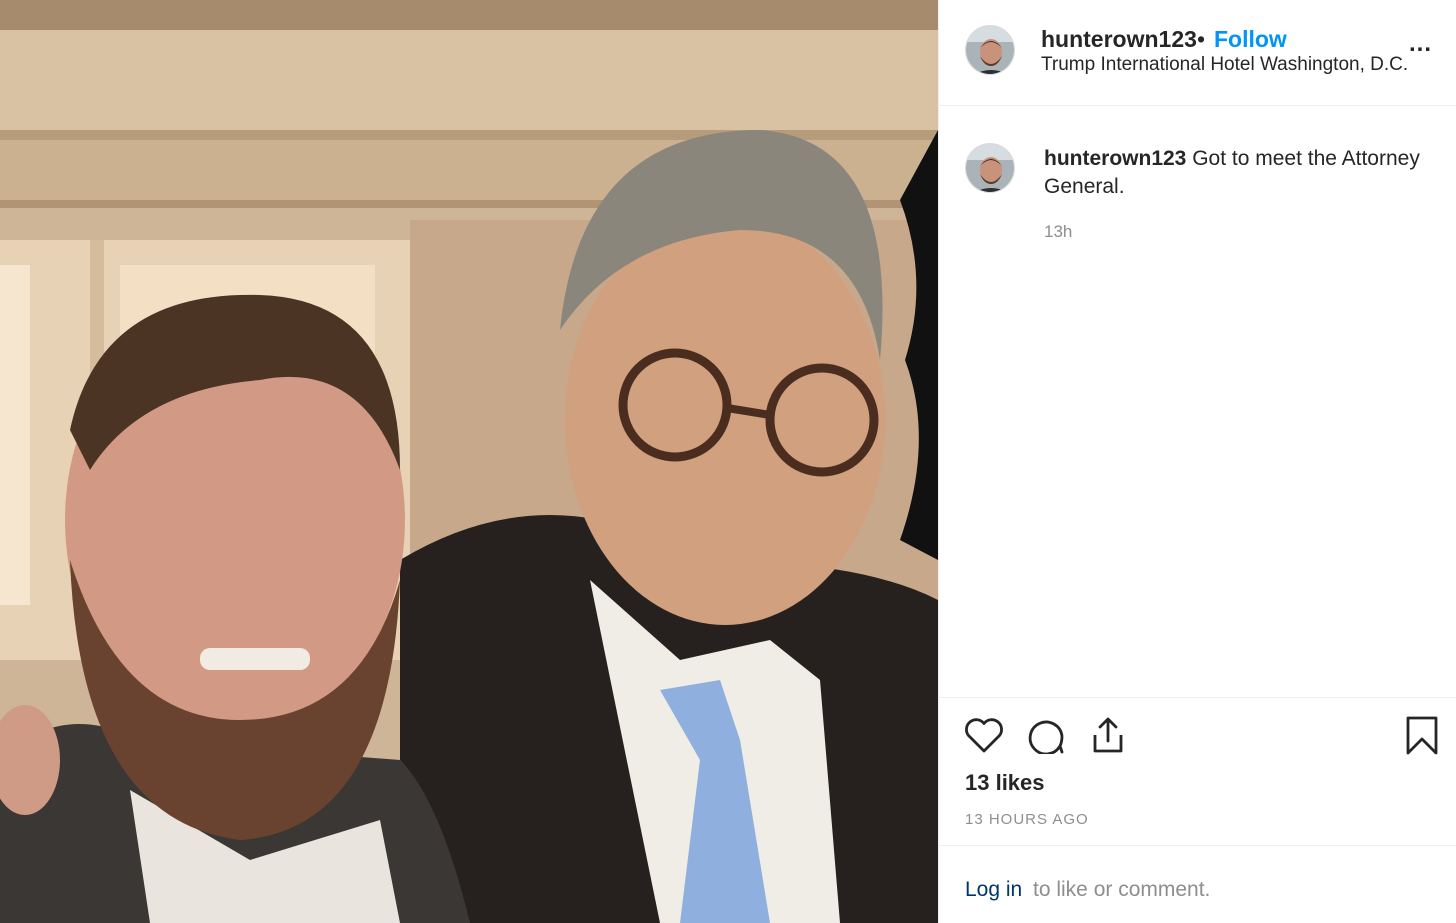 The height and width of the screenshot is (923, 1456). I want to click on post-actions: 13 likes 13 HOURS AGO, so click(1197, 771).